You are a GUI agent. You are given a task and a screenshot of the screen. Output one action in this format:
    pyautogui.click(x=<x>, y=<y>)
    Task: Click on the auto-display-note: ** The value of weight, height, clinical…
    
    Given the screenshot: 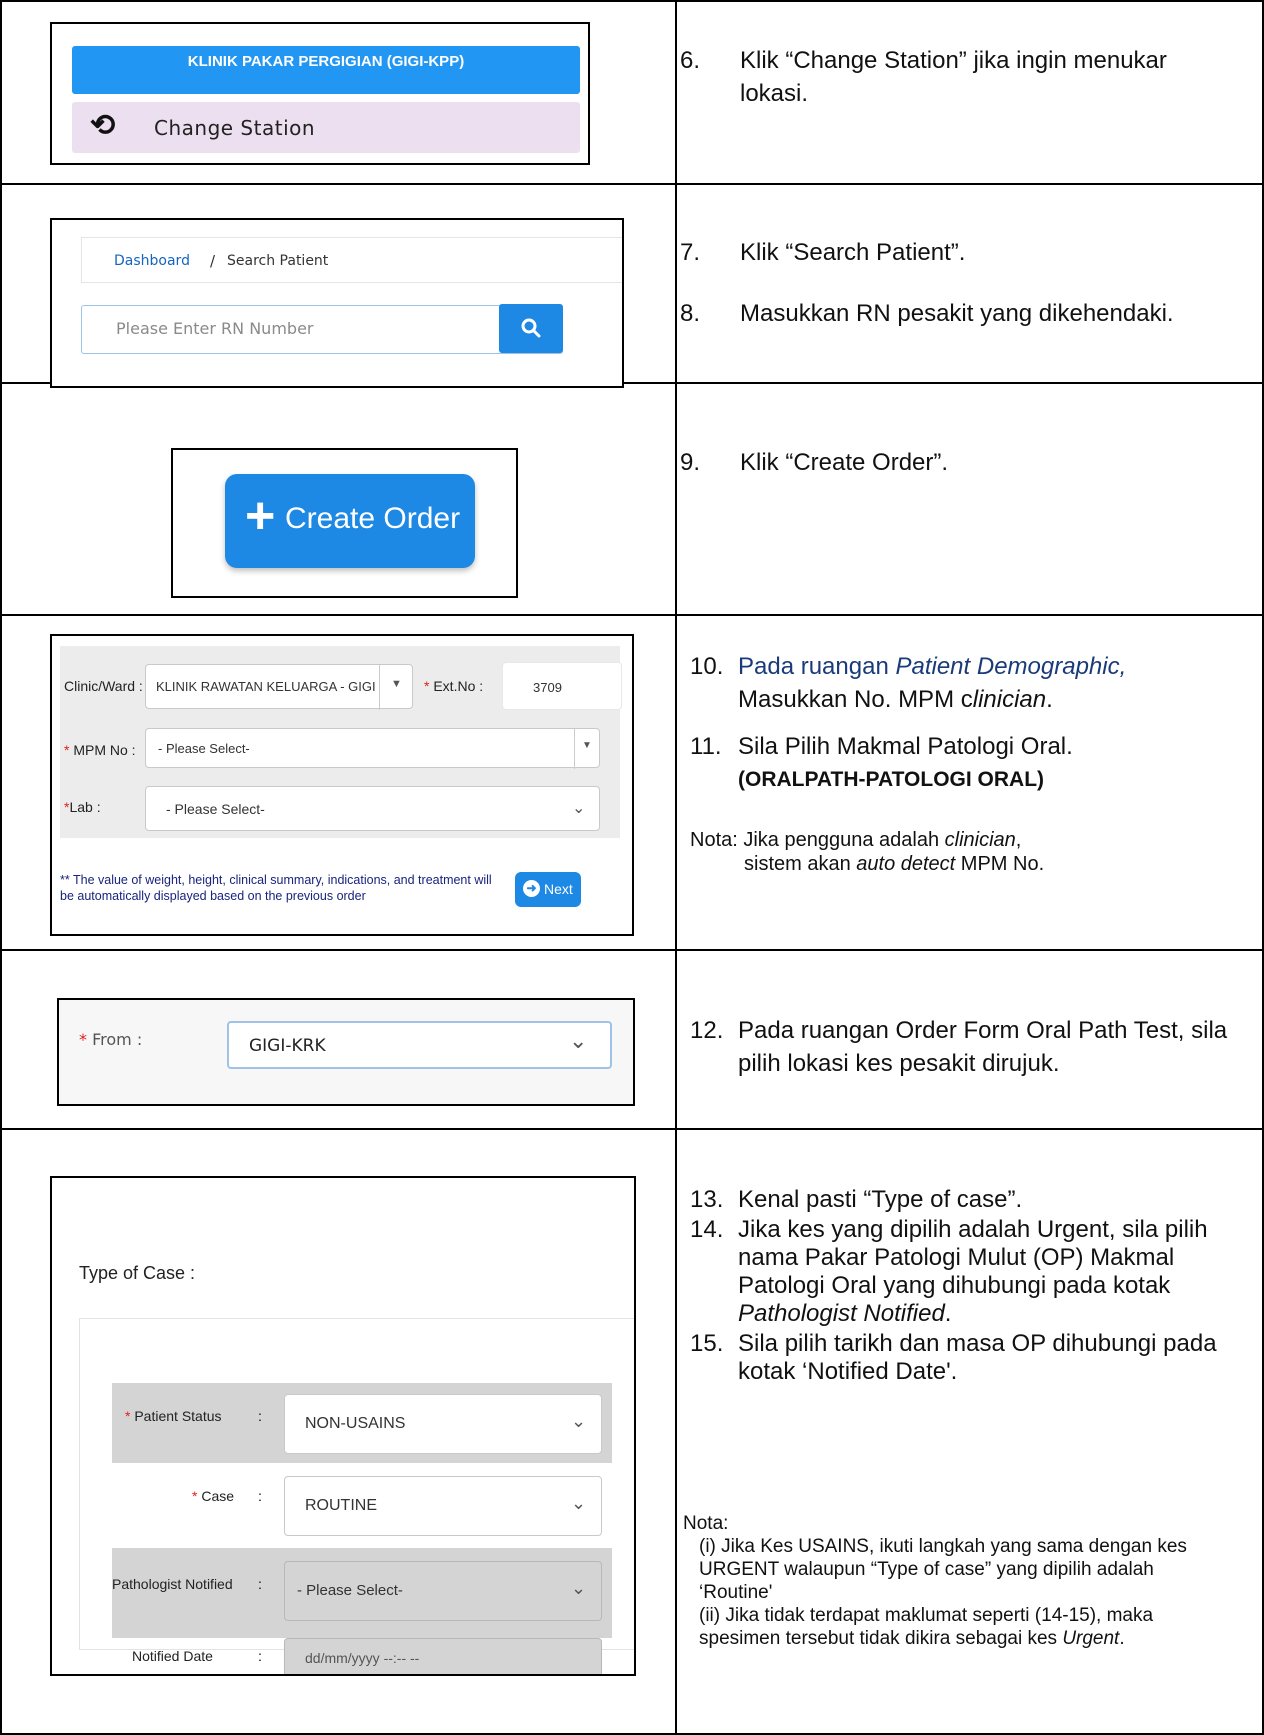 What is the action you would take?
    pyautogui.click(x=280, y=888)
    